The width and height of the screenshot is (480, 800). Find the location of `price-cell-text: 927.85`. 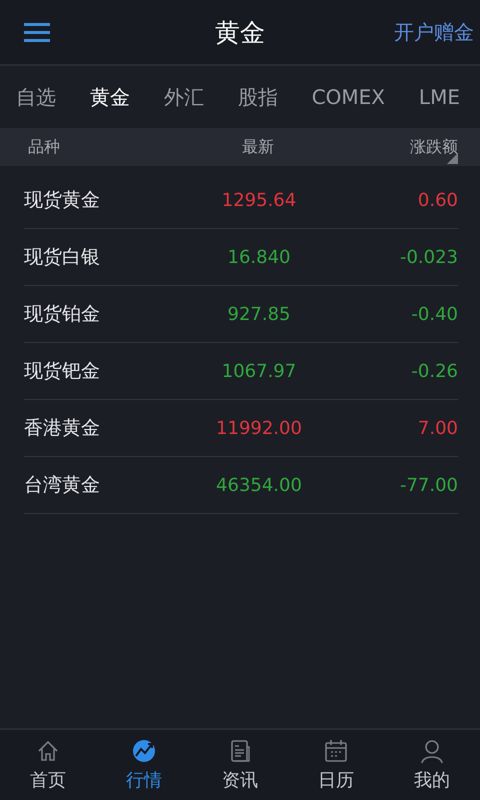

price-cell-text: 927.85 is located at coordinates (259, 314).